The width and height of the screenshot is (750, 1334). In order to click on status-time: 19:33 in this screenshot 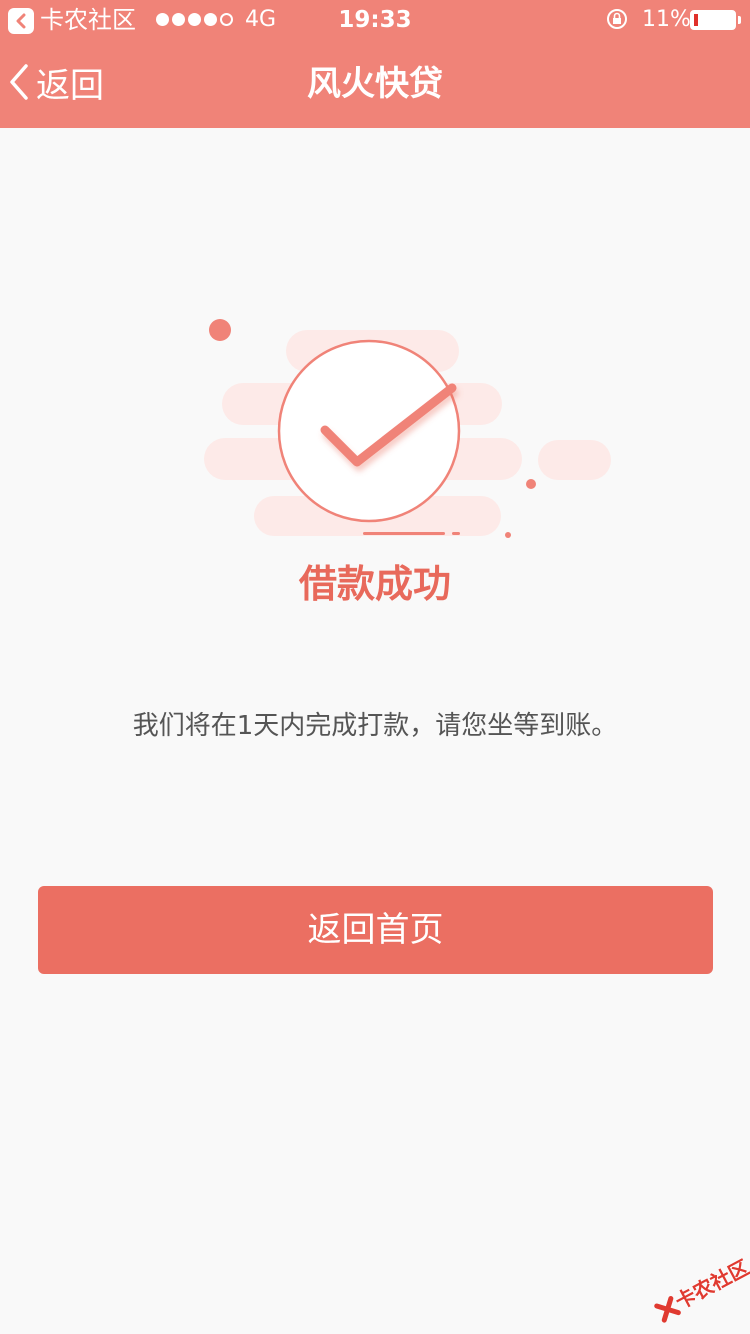, I will do `click(375, 20)`.